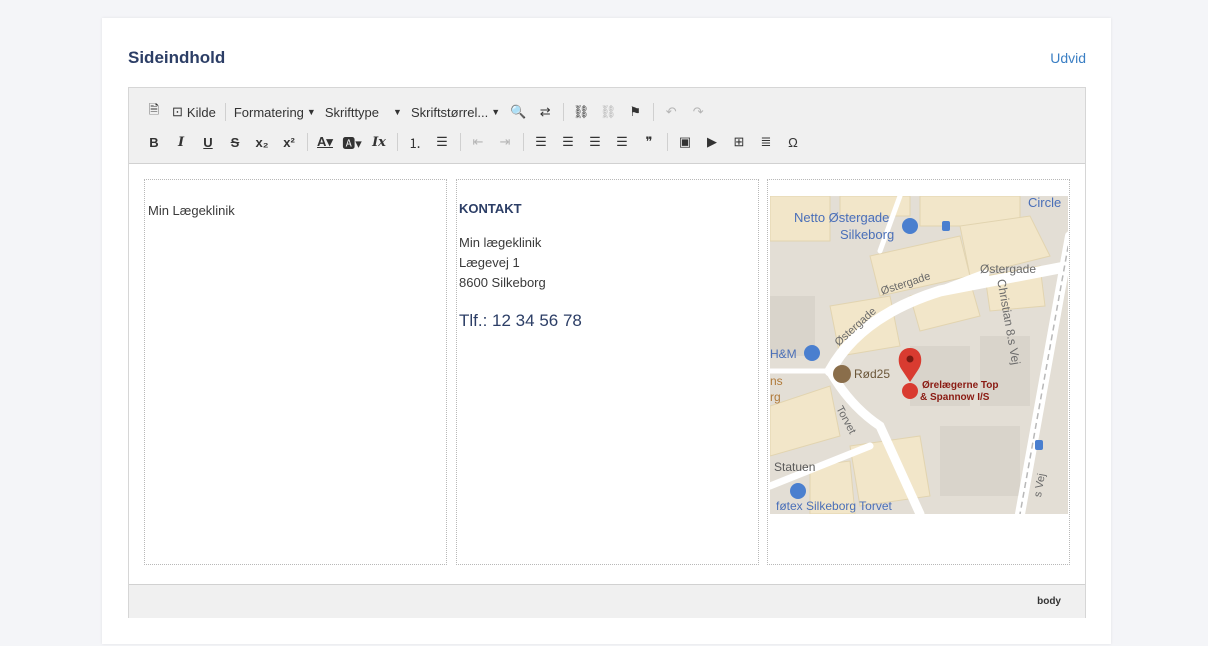  What do you see at coordinates (671, 112) in the screenshot?
I see `undo-icon: ↶` at bounding box center [671, 112].